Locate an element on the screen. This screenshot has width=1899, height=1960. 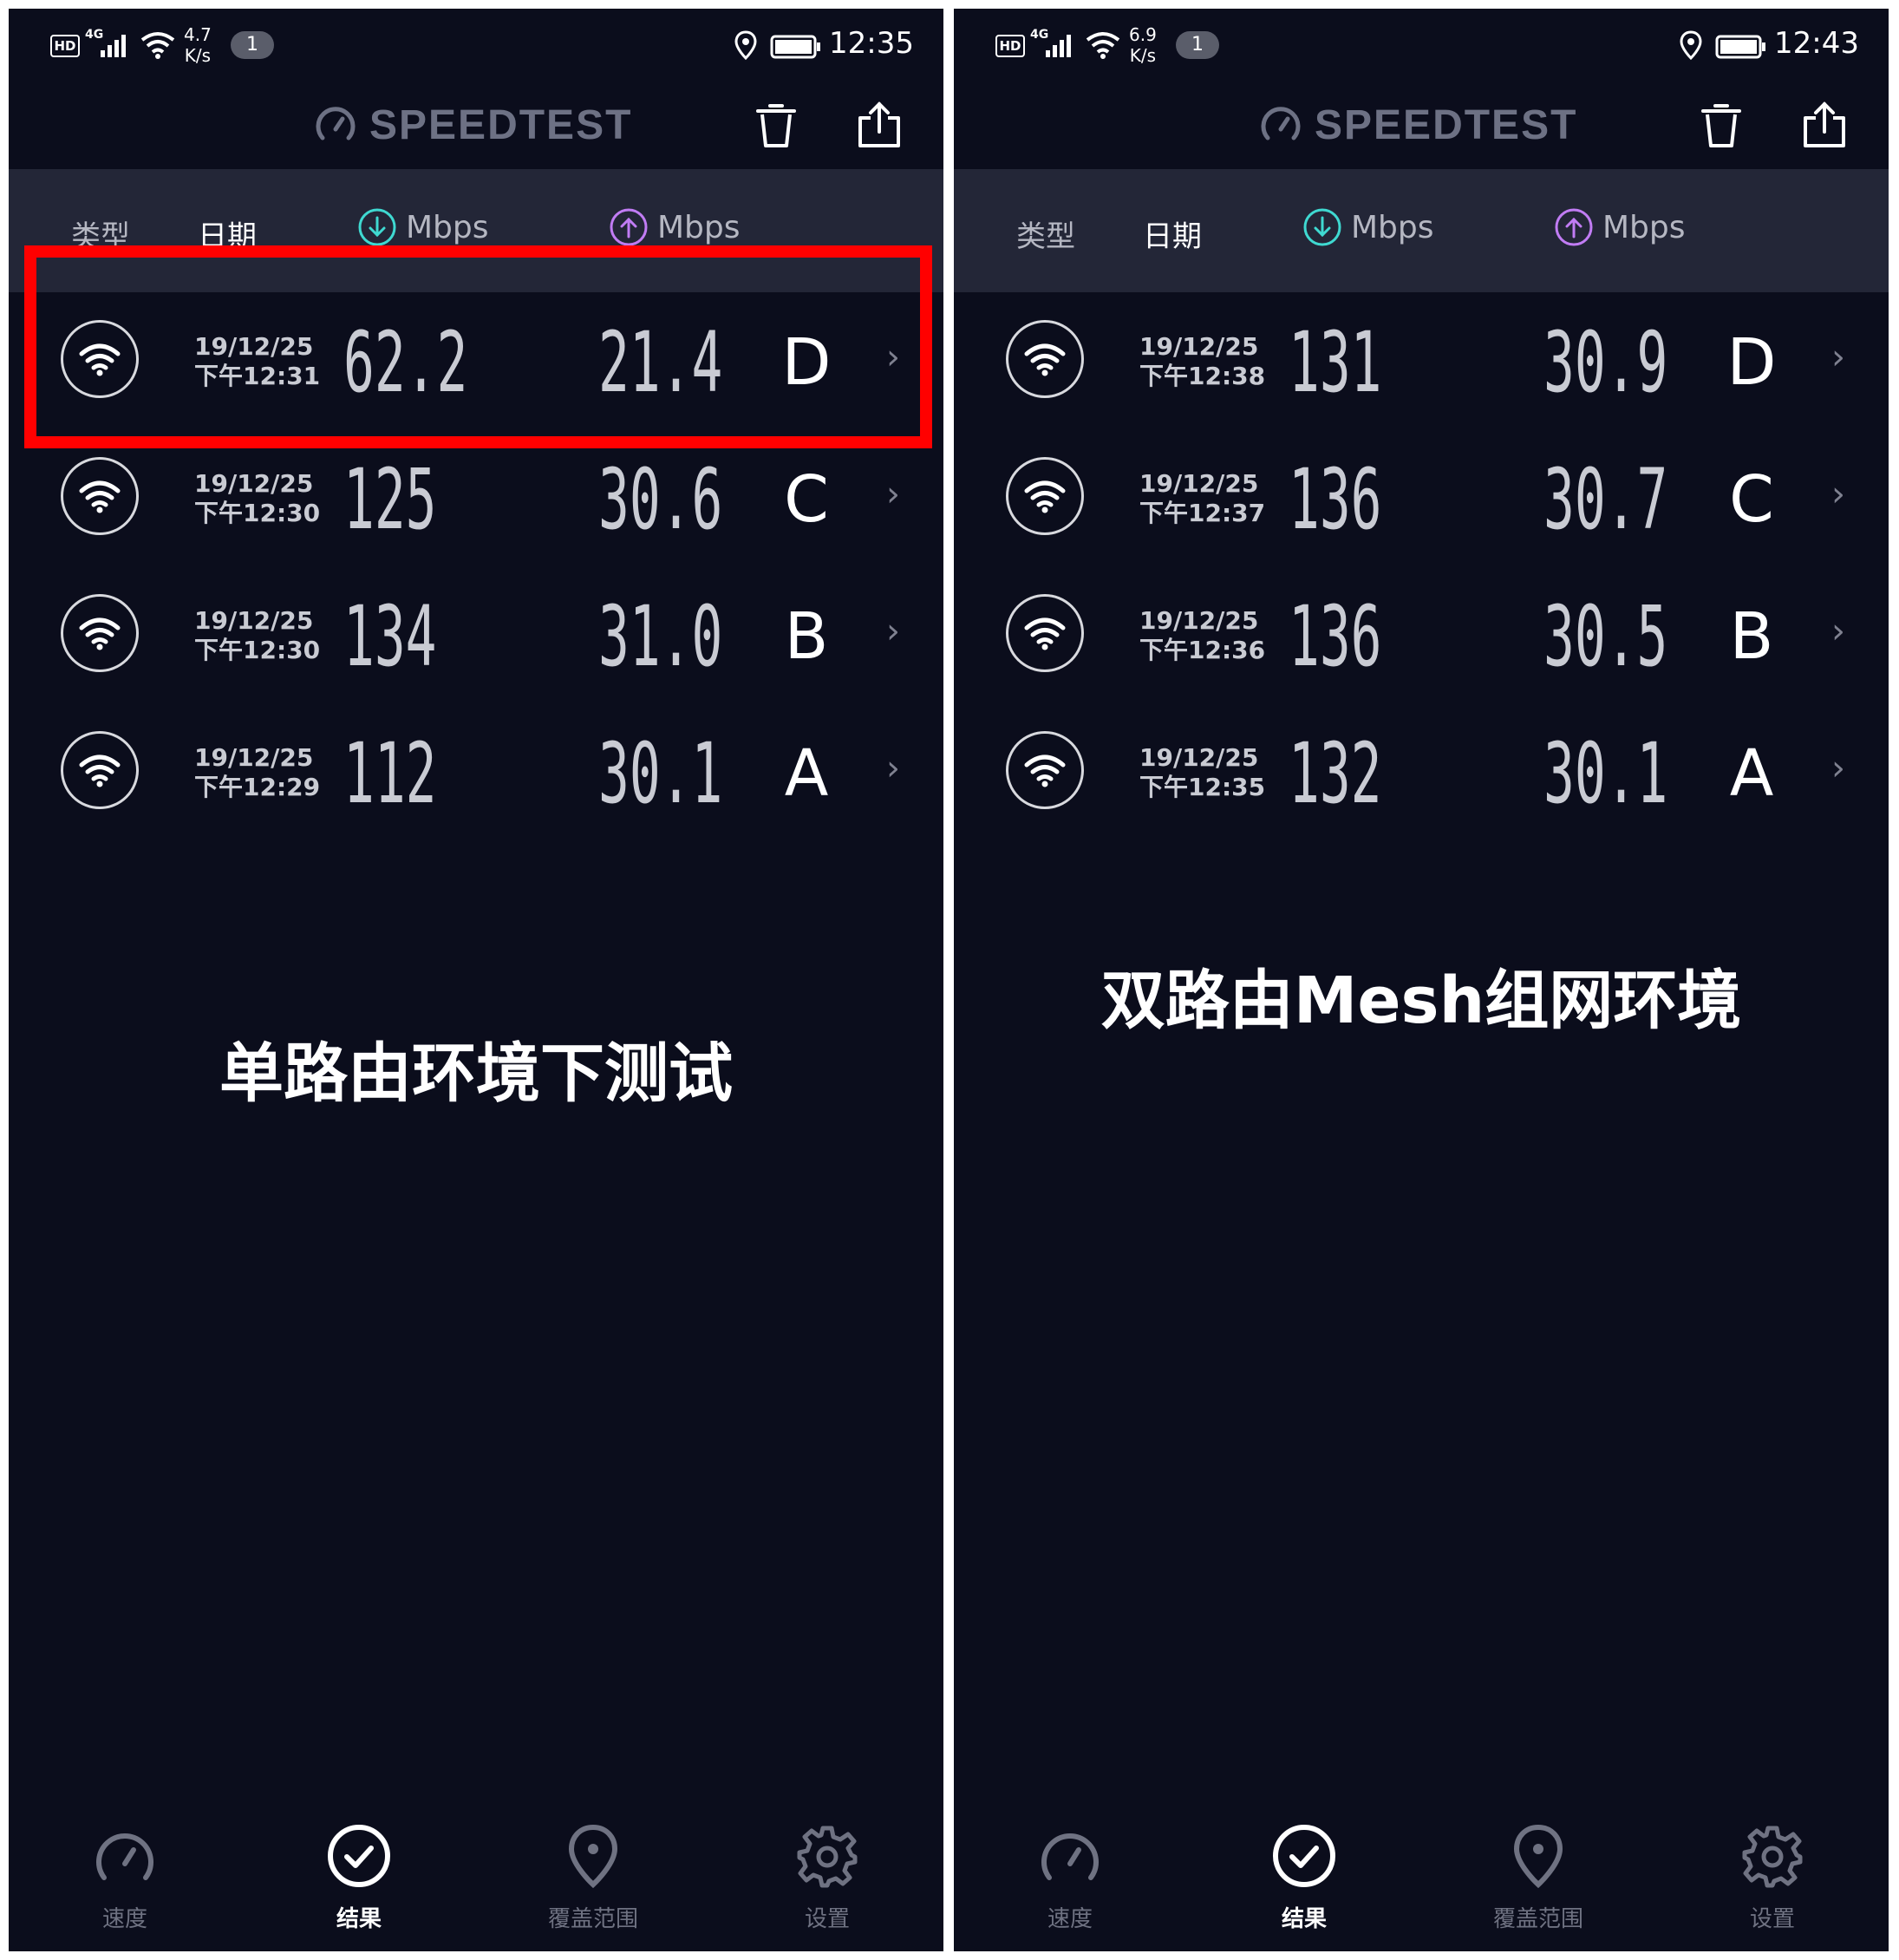
upload-value: 30.9 is located at coordinates (1606, 362).